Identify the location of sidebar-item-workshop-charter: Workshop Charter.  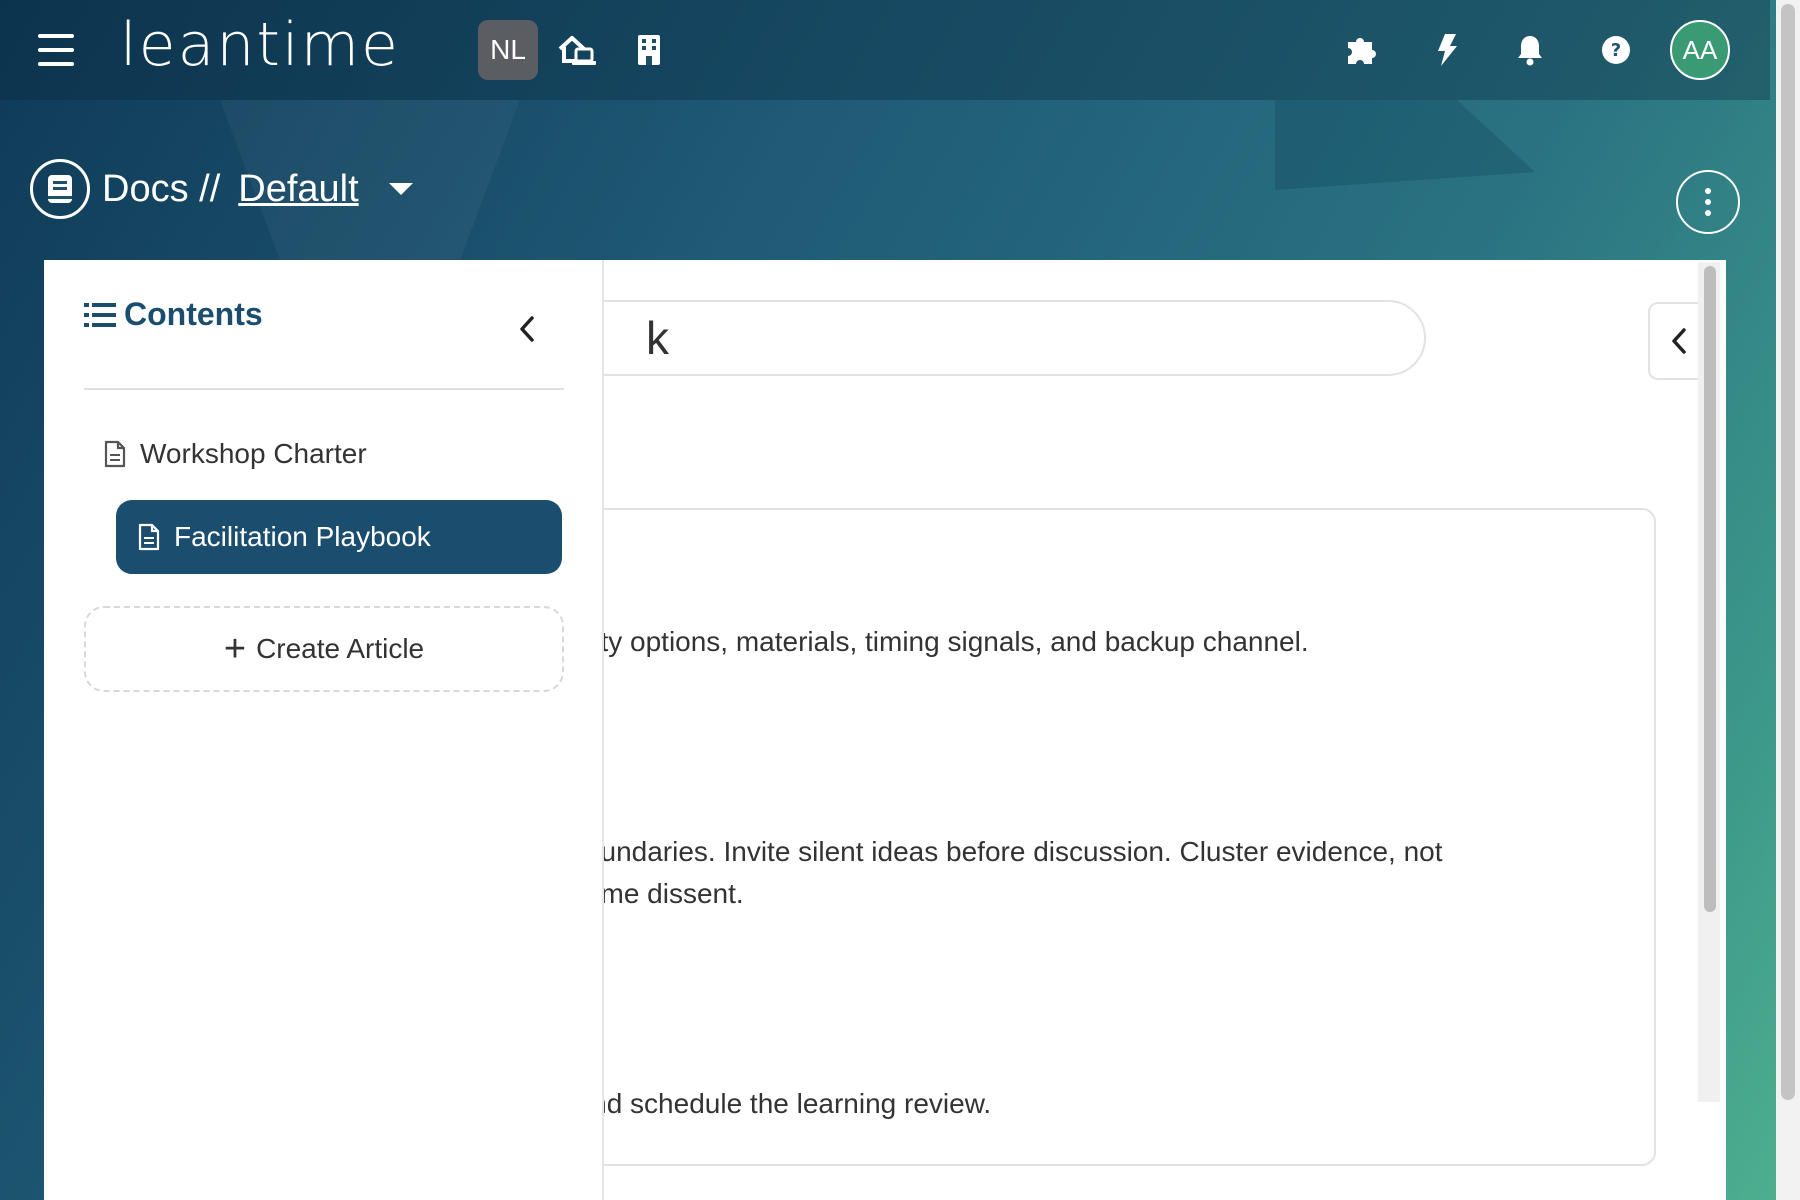
(235, 454).